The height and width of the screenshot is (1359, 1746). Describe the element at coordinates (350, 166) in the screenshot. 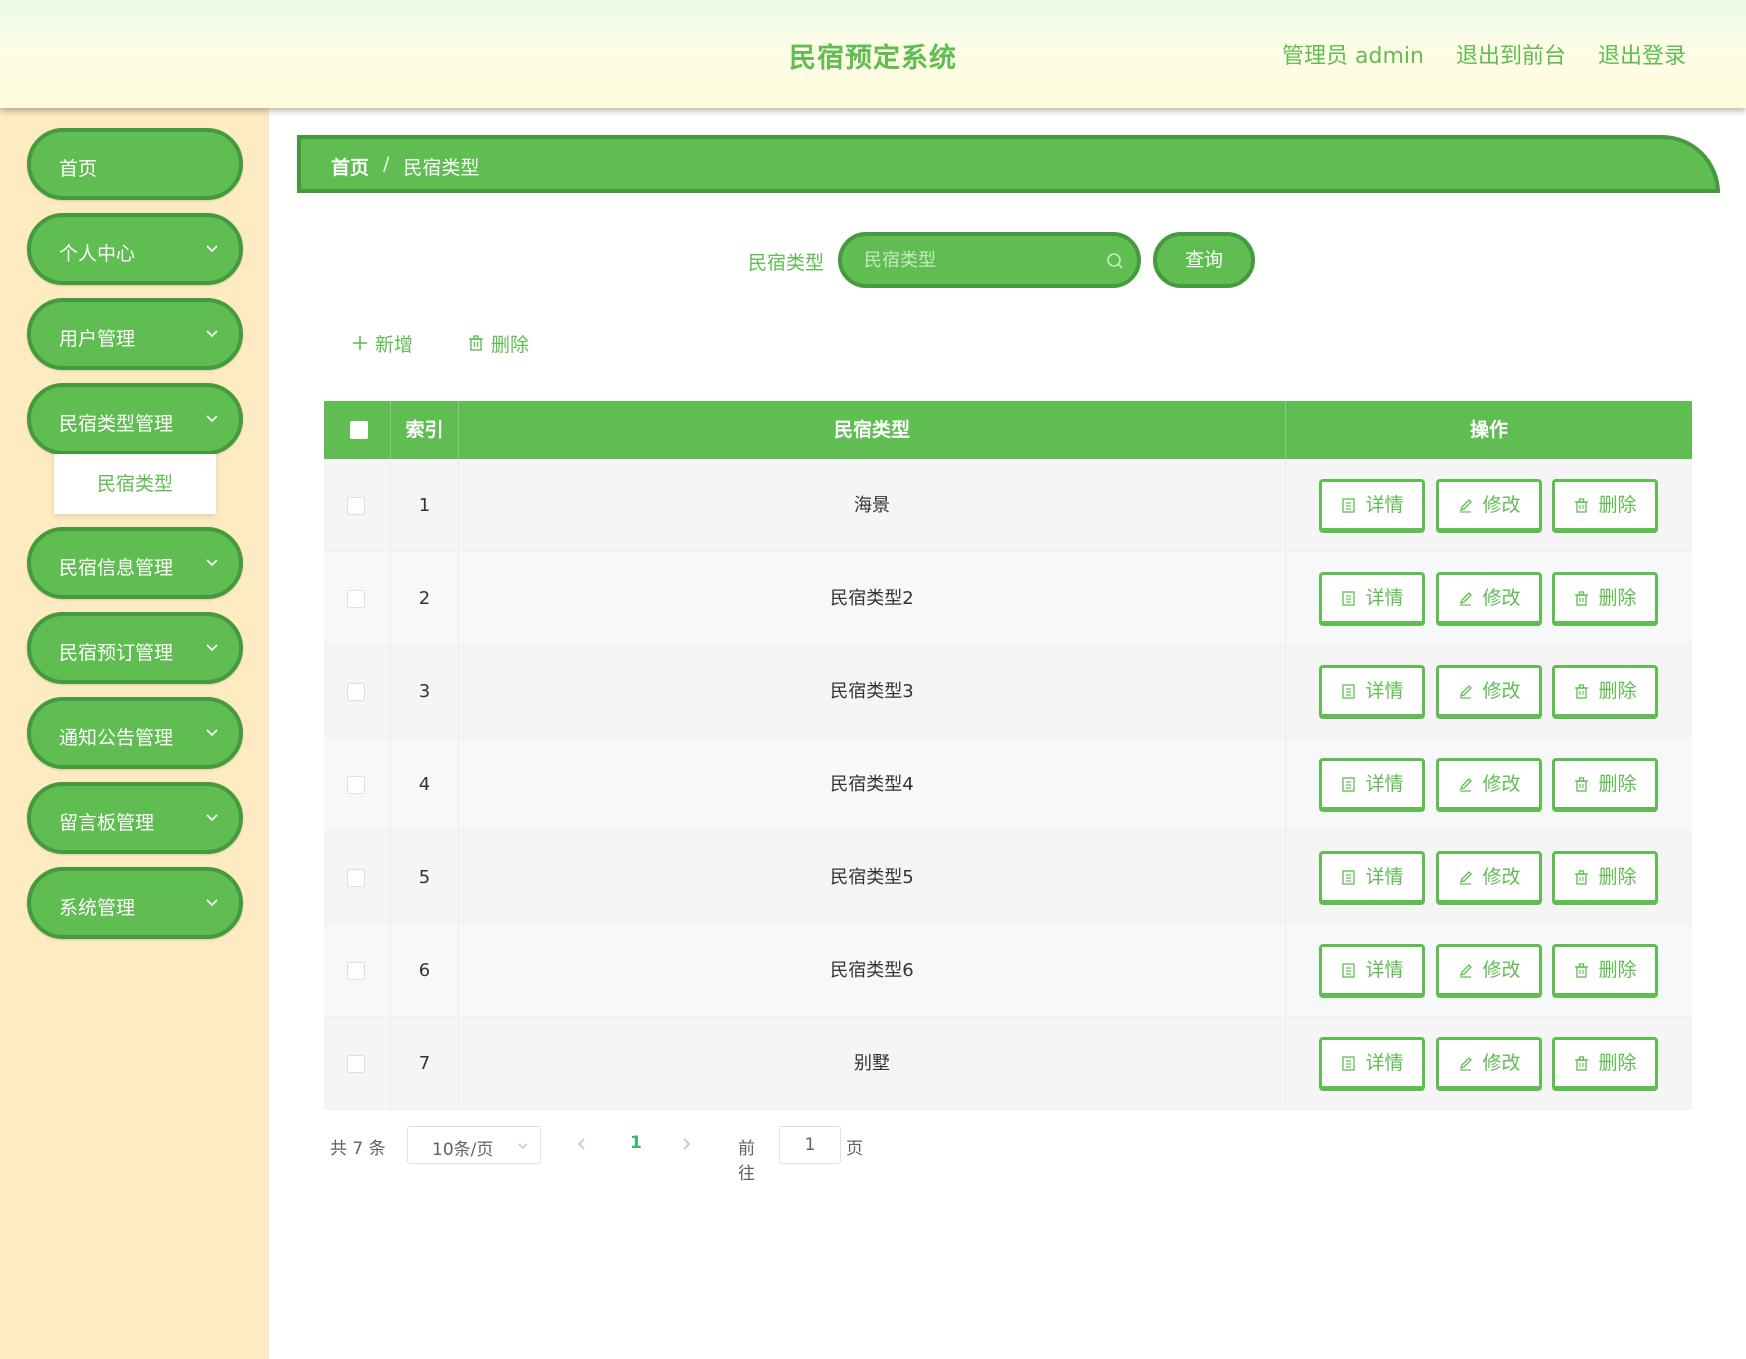

I see `breadcrumb-home: 首页` at that location.